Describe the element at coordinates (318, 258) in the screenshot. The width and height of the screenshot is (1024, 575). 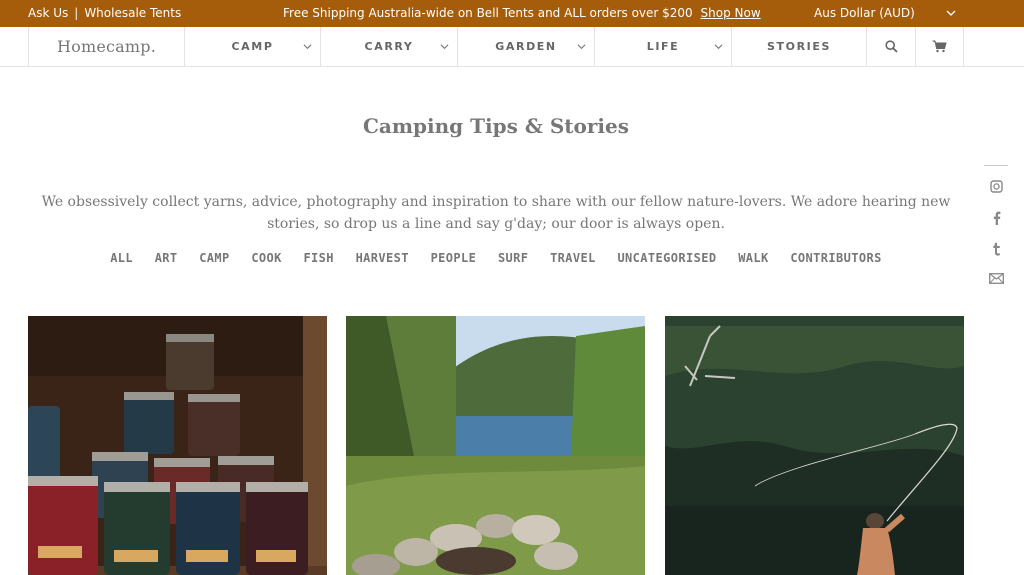
I see `category-fish: FISH` at that location.